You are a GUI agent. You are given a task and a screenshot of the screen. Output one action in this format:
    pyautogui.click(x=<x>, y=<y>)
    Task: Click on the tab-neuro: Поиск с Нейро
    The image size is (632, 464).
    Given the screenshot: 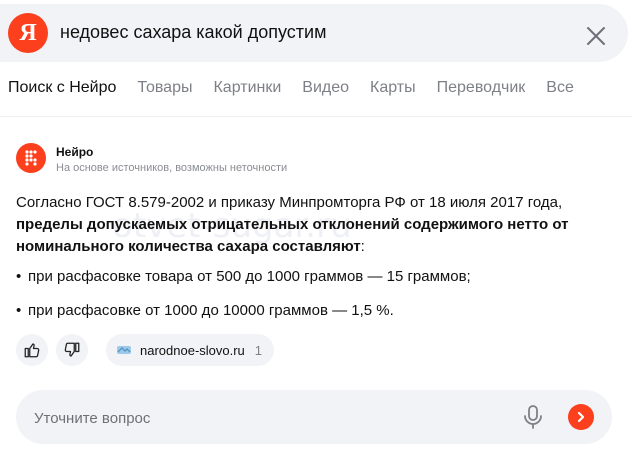 What is the action you would take?
    pyautogui.click(x=62, y=88)
    